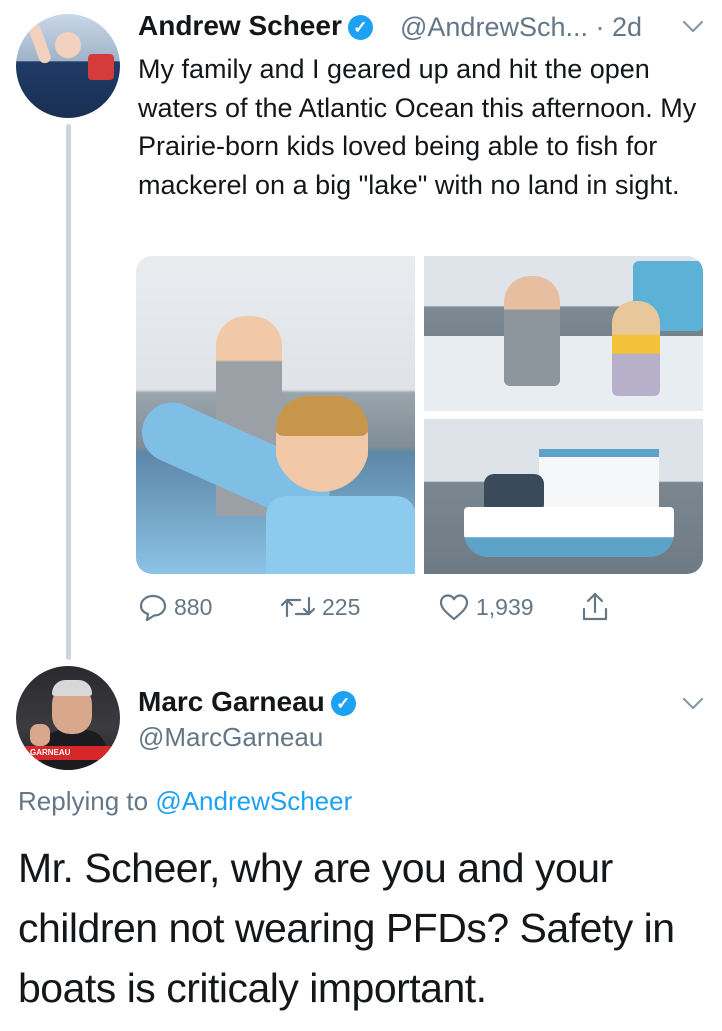 The image size is (722, 1031). What do you see at coordinates (298, 607) in the screenshot?
I see `retweet-icon` at bounding box center [298, 607].